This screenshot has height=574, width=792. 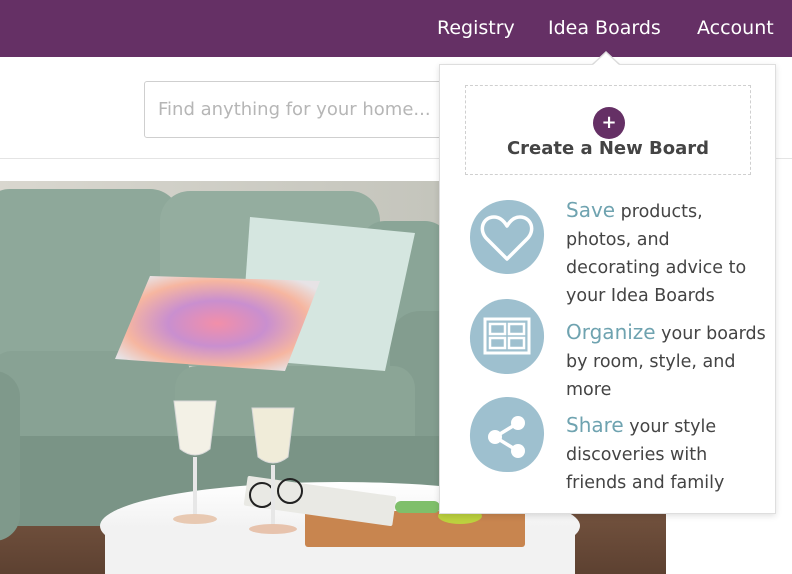 I want to click on create-new-board-label: Create a New Board, so click(x=608, y=148).